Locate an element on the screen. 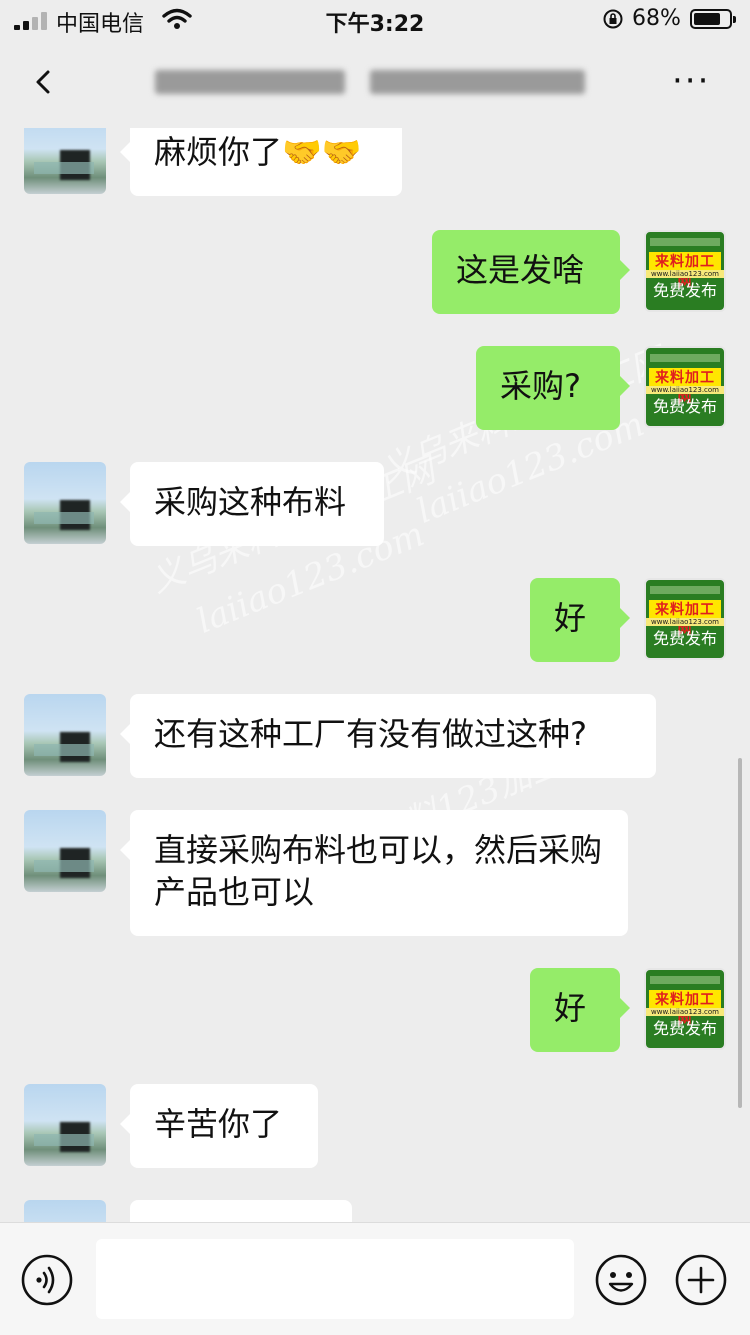 This screenshot has width=750, height=1335. chat-title-redacted is located at coordinates (375, 82).